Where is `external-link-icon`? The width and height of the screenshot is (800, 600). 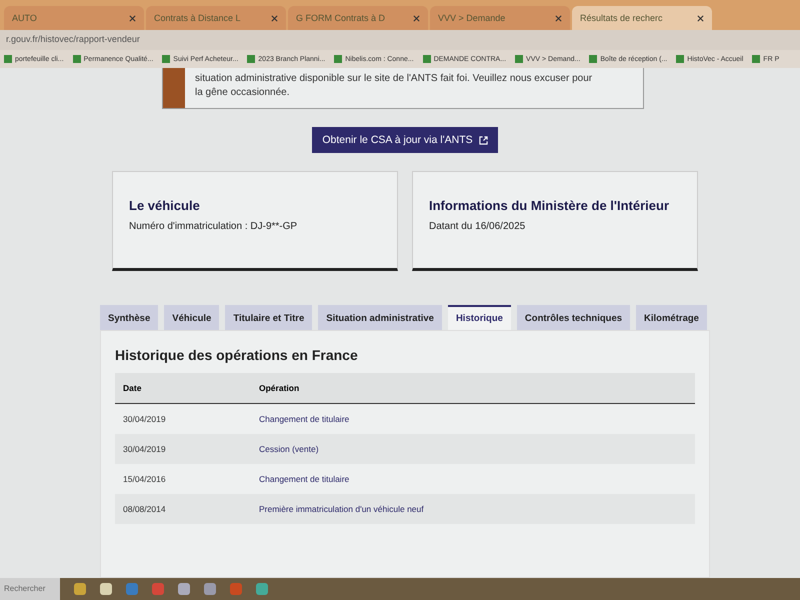 external-link-icon is located at coordinates (483, 140).